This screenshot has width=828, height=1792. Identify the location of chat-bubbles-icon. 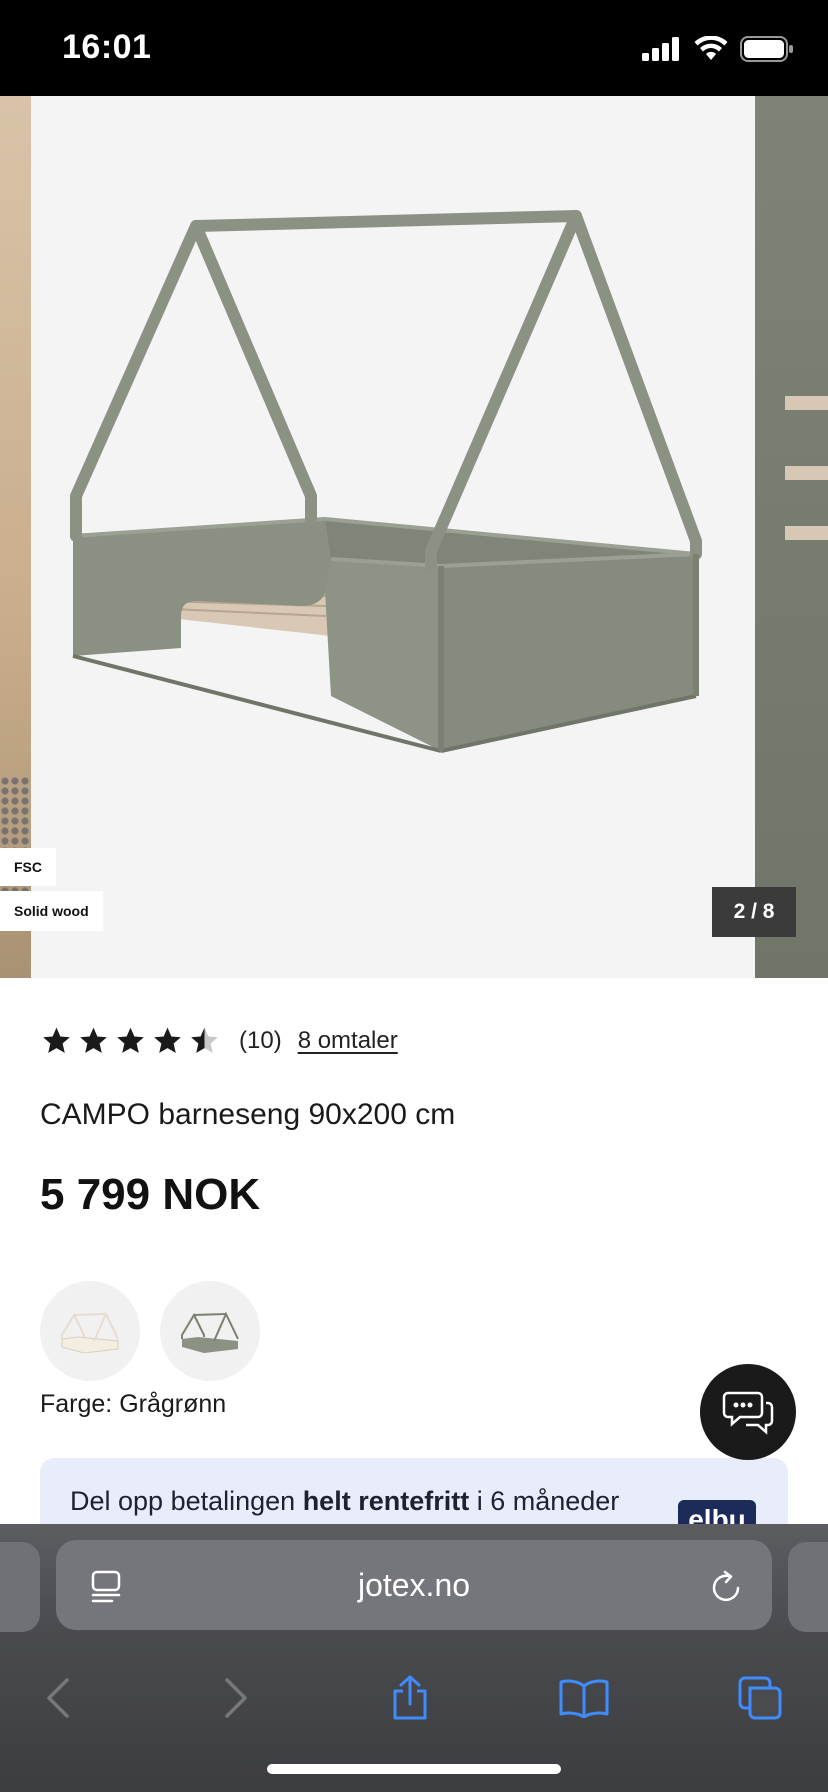
(748, 1413).